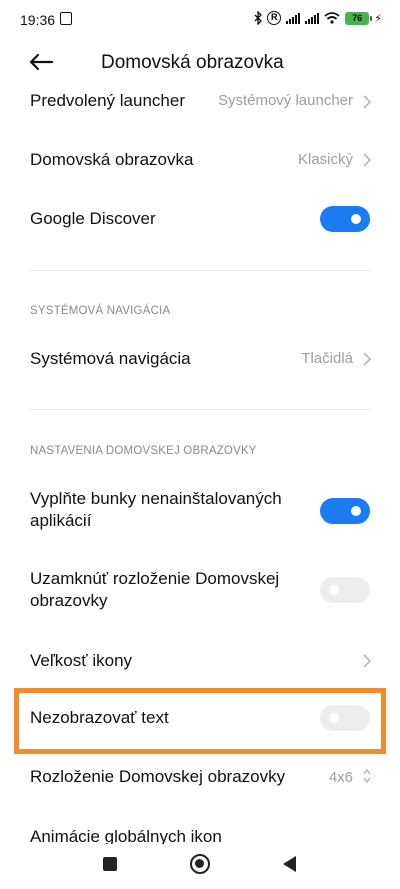 The height and width of the screenshot is (889, 400). I want to click on section-header-home-settings: NASTAVENIA DOMOVSKEJ OBRAZOVKY, so click(143, 451).